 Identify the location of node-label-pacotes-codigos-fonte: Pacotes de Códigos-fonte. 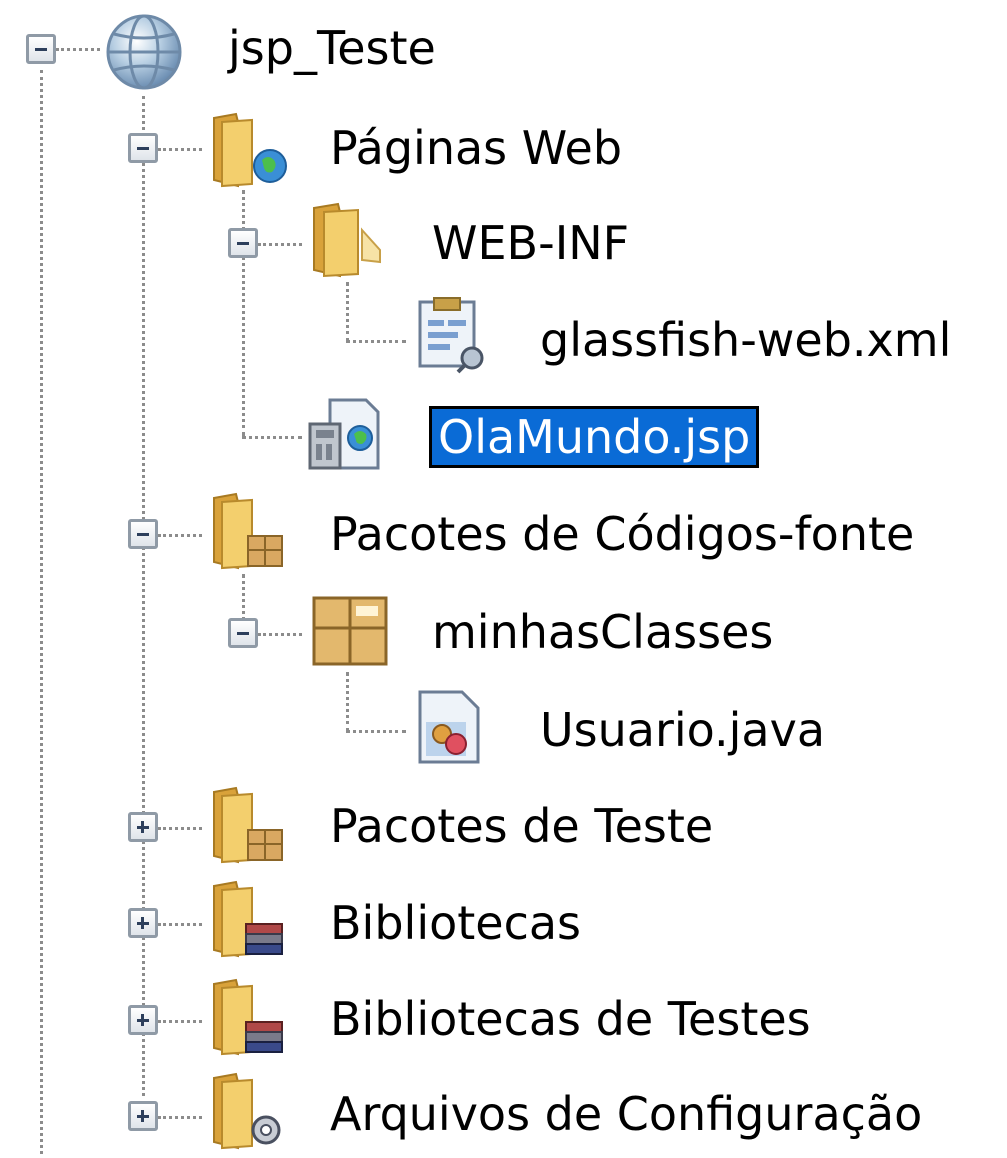
(622, 534).